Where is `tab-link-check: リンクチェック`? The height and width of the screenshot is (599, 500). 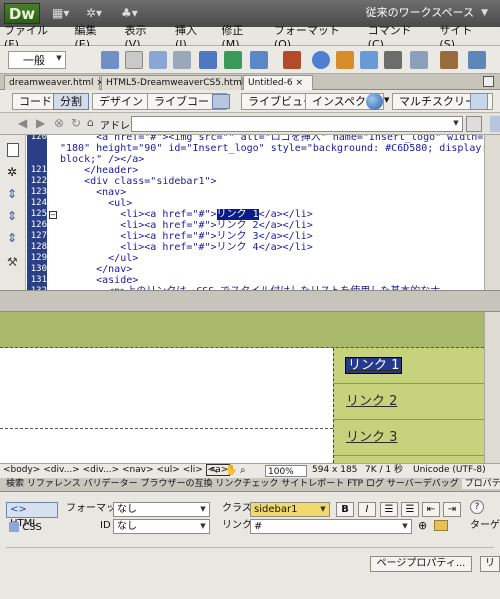 tab-link-check: リンクチェック is located at coordinates (246, 484).